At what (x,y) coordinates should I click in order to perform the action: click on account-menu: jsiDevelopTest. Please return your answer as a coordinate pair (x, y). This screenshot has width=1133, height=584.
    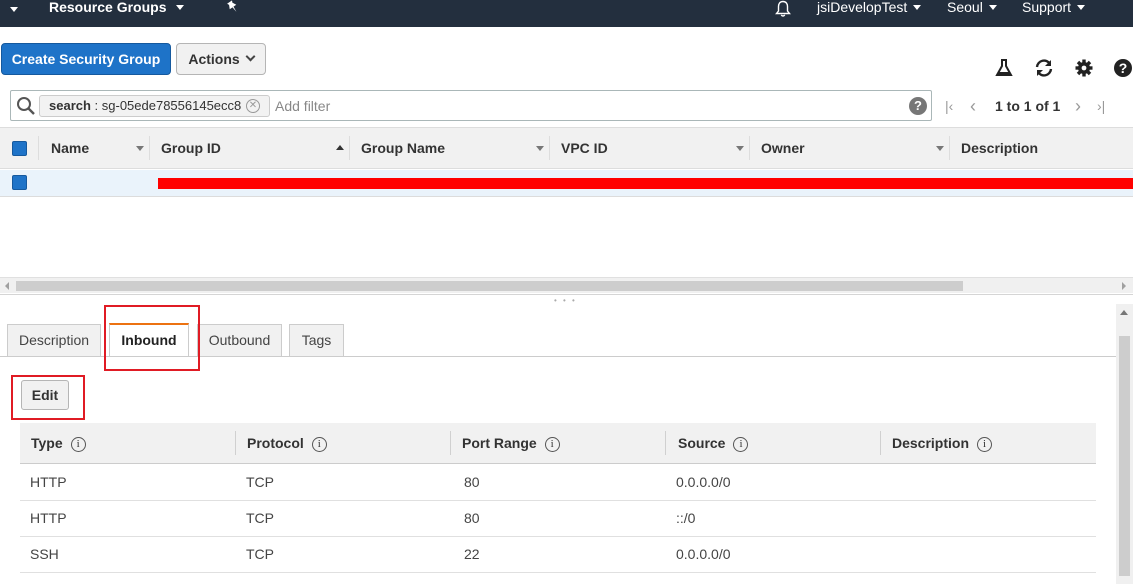
    Looking at the image, I should click on (869, 7).